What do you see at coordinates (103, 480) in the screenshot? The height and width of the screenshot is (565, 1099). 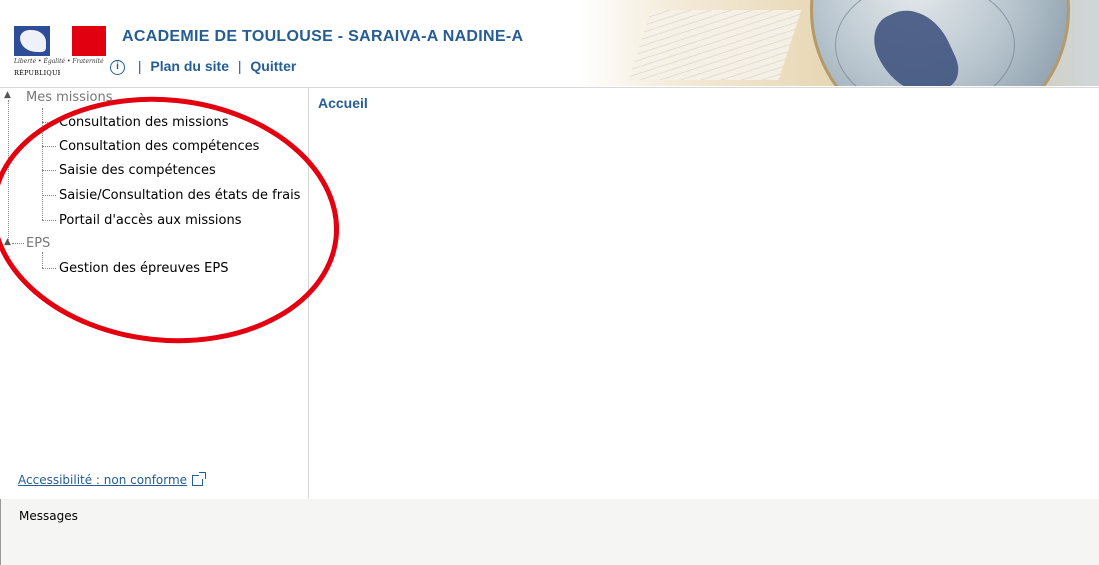 I see `accessibility-link-label: Accessibilité : non conforme` at bounding box center [103, 480].